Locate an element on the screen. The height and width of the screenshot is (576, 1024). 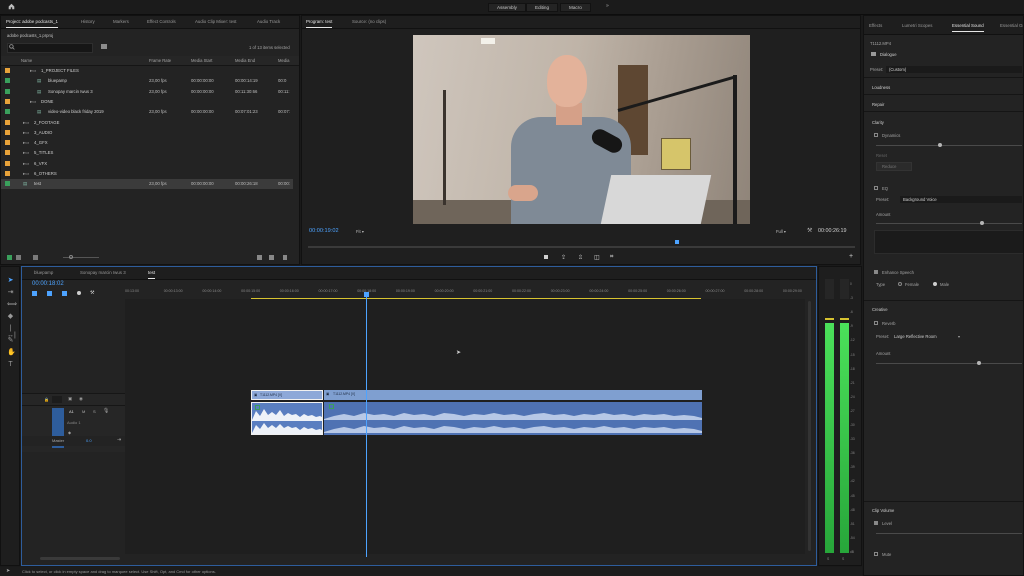
project-search-input is located at coordinates (50, 48).